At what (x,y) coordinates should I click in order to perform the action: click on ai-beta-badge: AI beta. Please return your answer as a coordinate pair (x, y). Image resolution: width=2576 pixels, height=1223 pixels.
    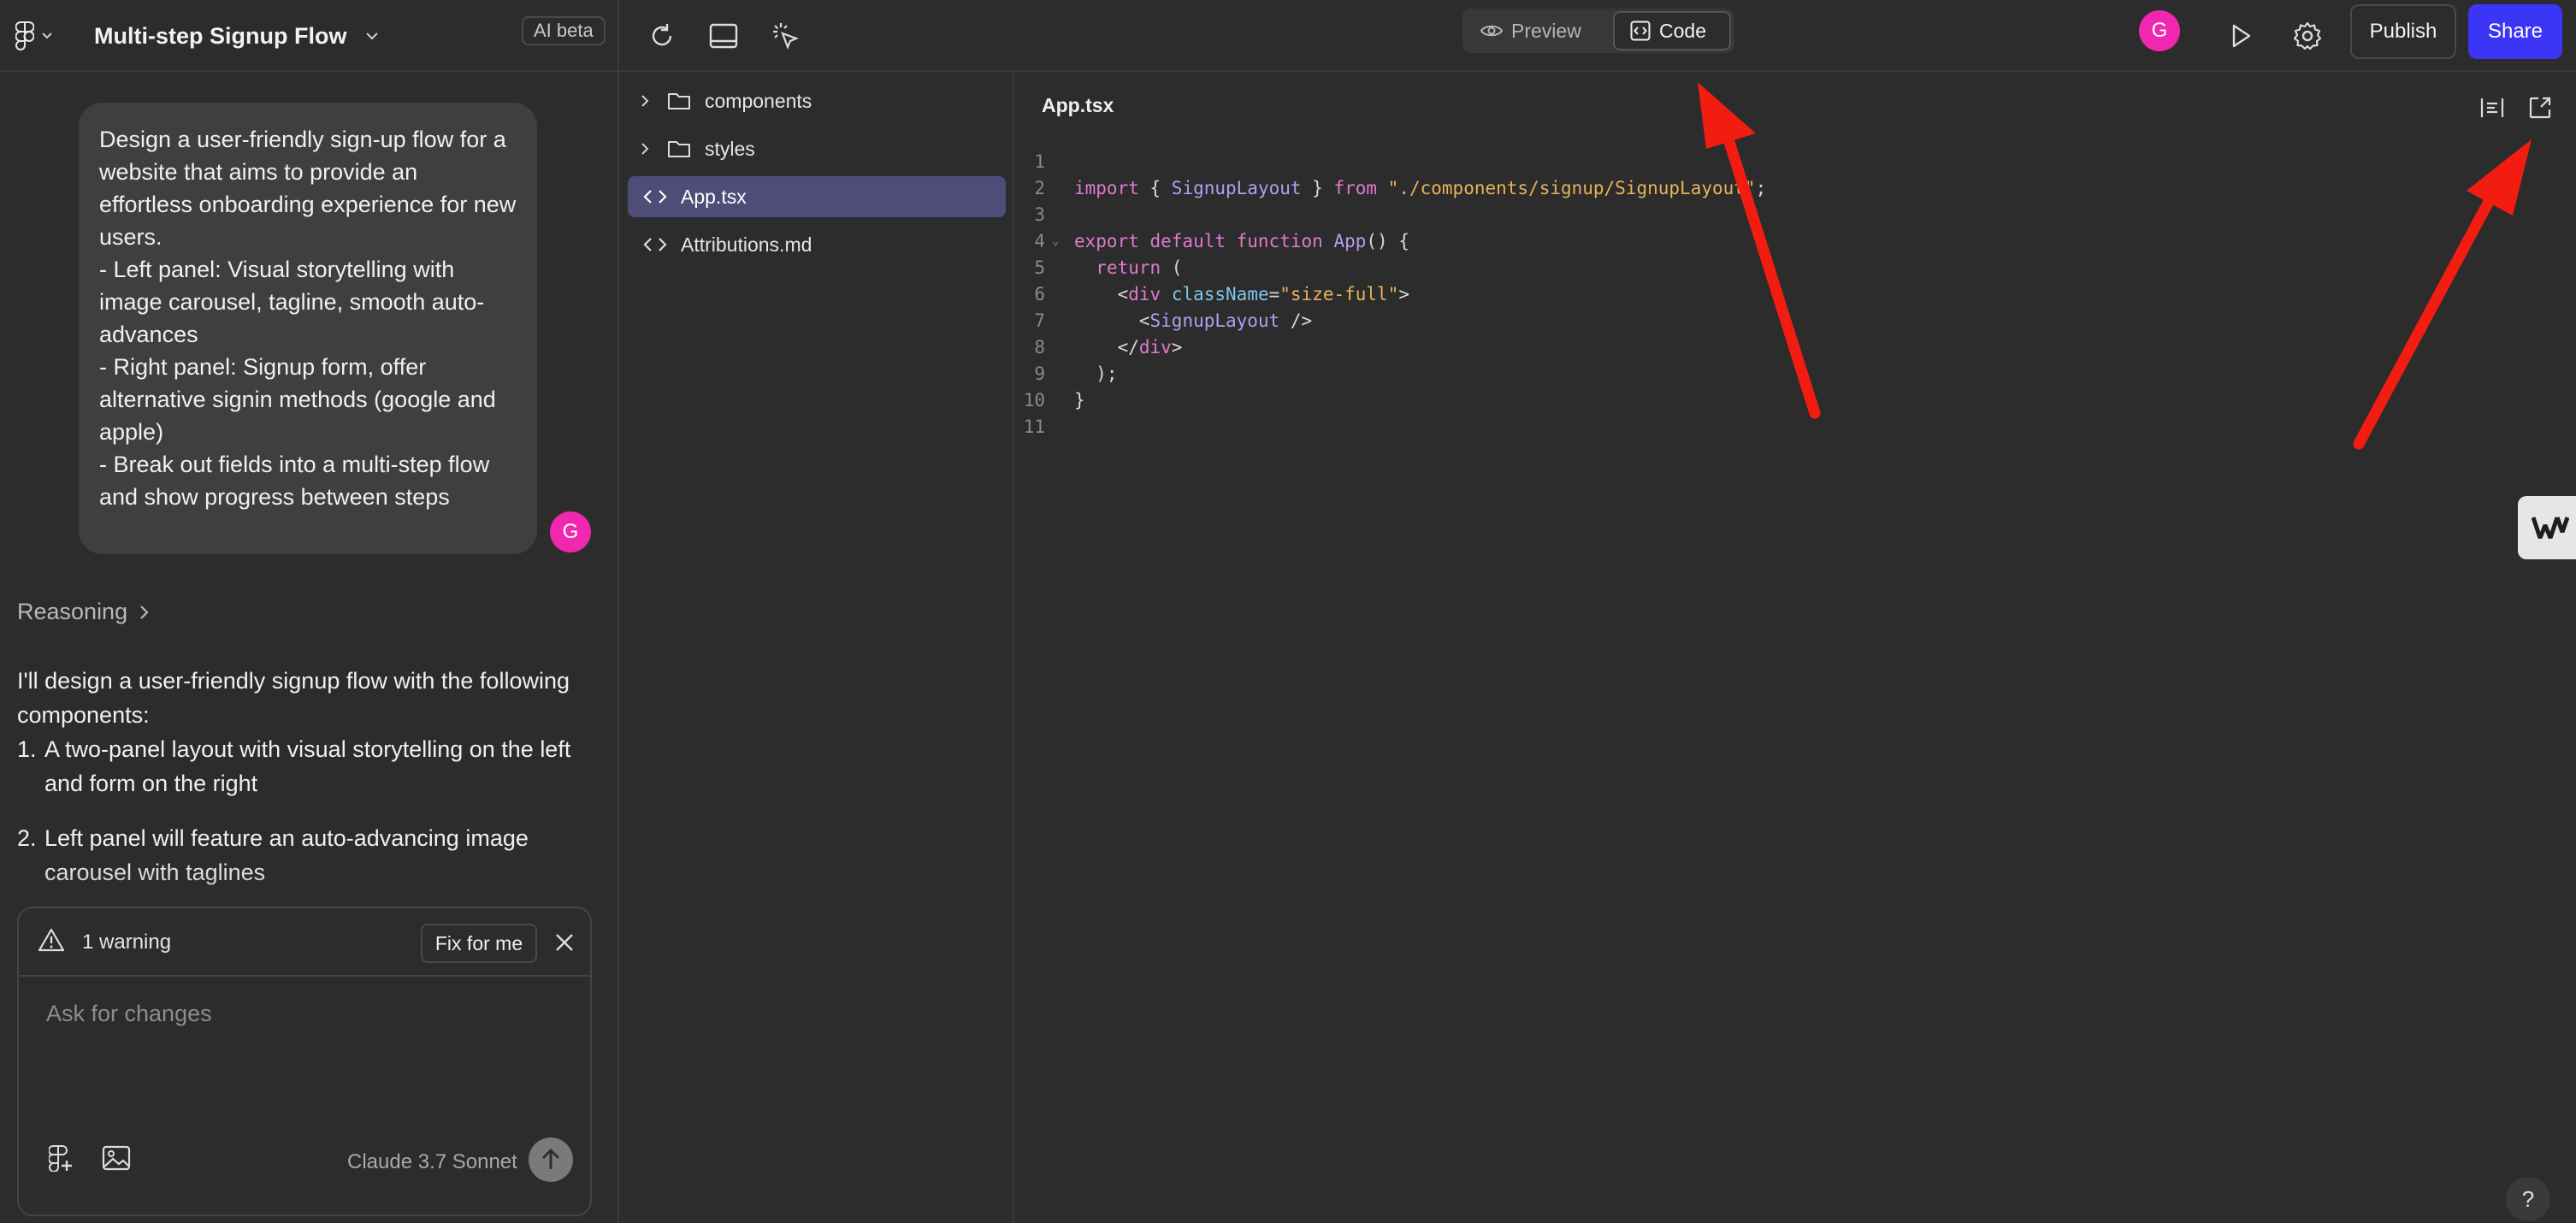
    Looking at the image, I should click on (564, 30).